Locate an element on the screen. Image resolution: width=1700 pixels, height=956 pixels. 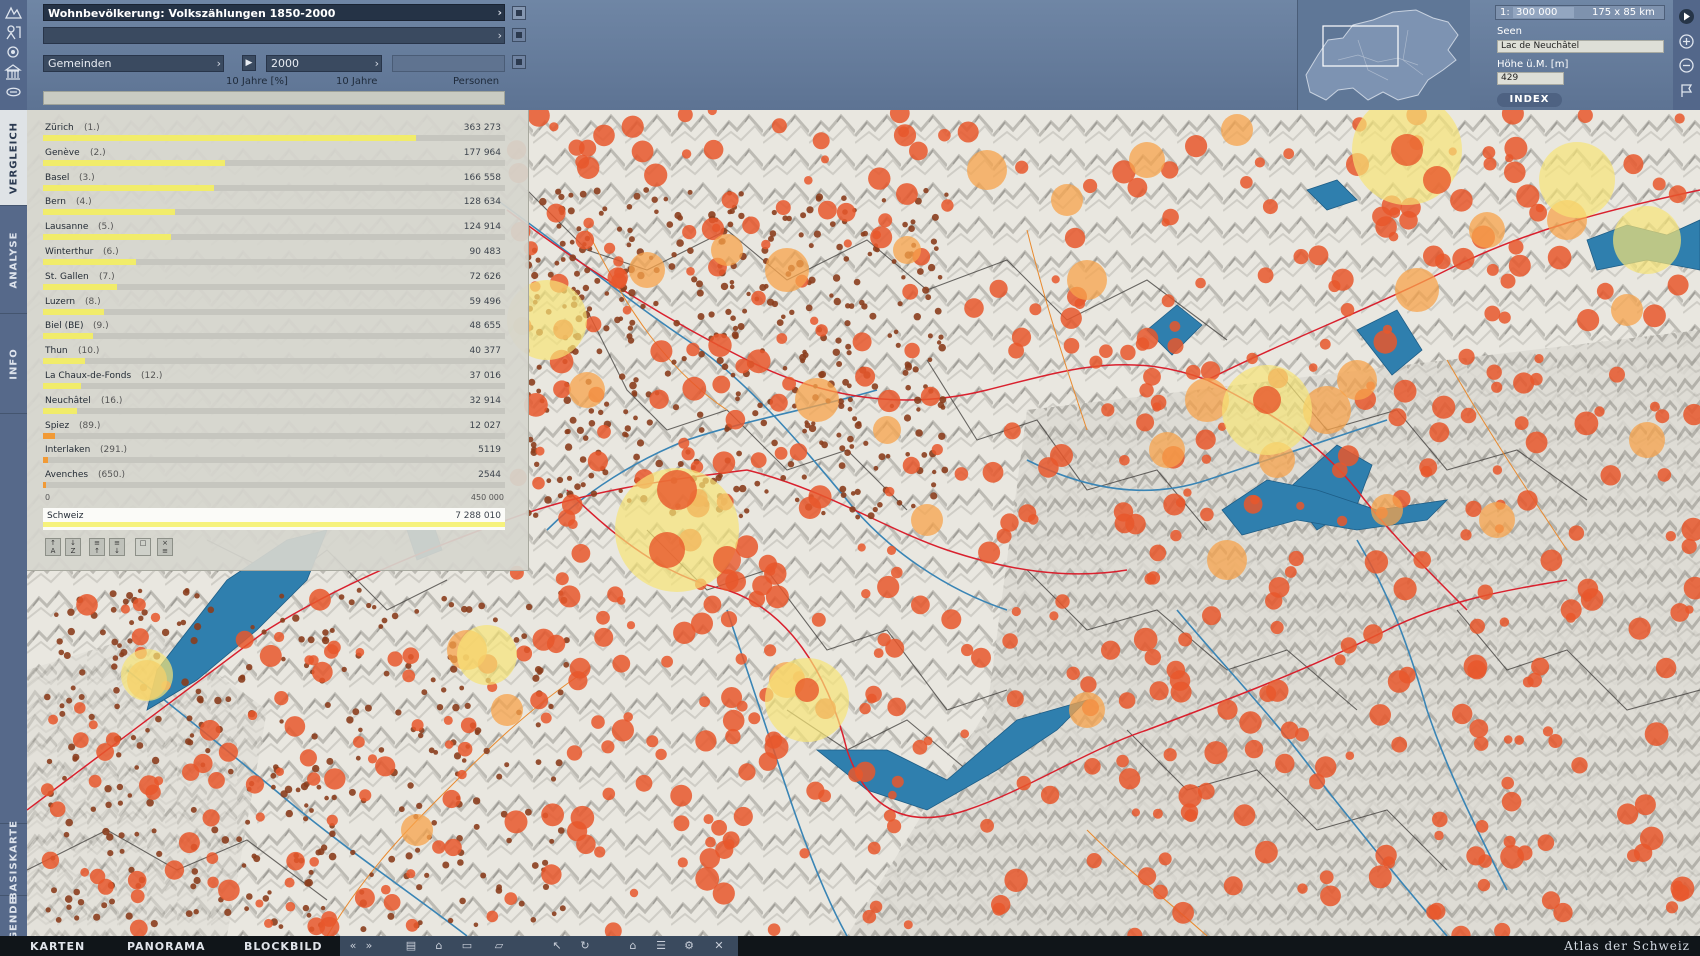
sort-ascending-button: ↑ A is located at coordinates (53, 547).